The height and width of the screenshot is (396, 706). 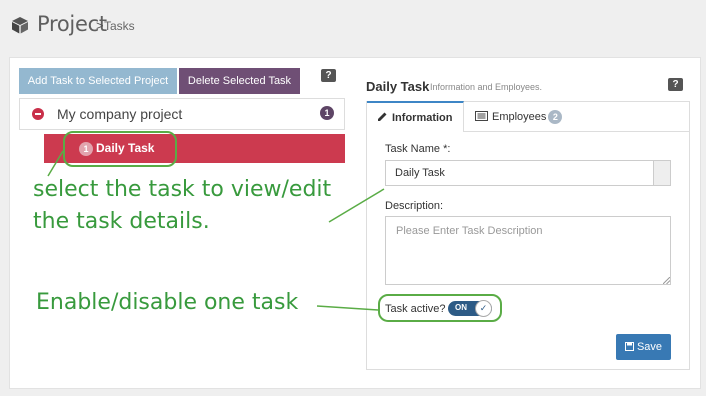 What do you see at coordinates (661, 173) in the screenshot?
I see `input-addon` at bounding box center [661, 173].